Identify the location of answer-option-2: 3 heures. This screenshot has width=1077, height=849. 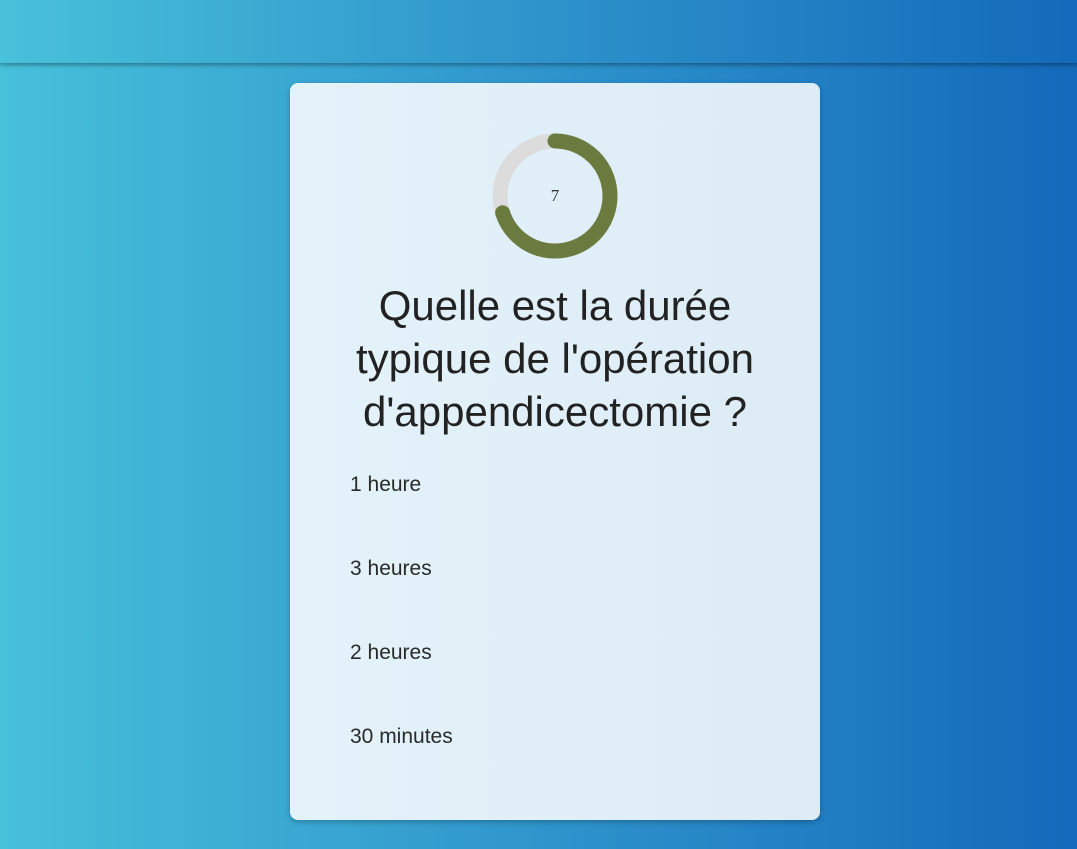
(560, 594).